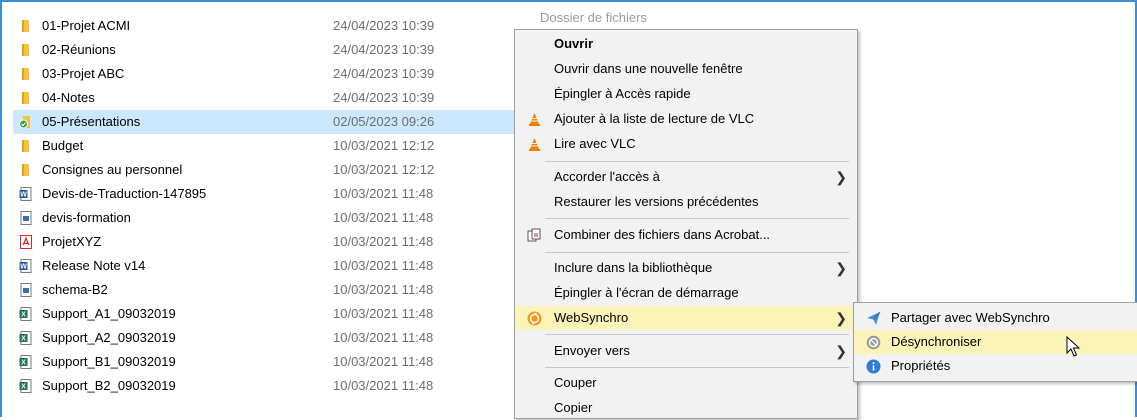 This screenshot has height=420, width=1137. Describe the element at coordinates (109, 385) in the screenshot. I see `file-name: Support_B2_09032019` at that location.